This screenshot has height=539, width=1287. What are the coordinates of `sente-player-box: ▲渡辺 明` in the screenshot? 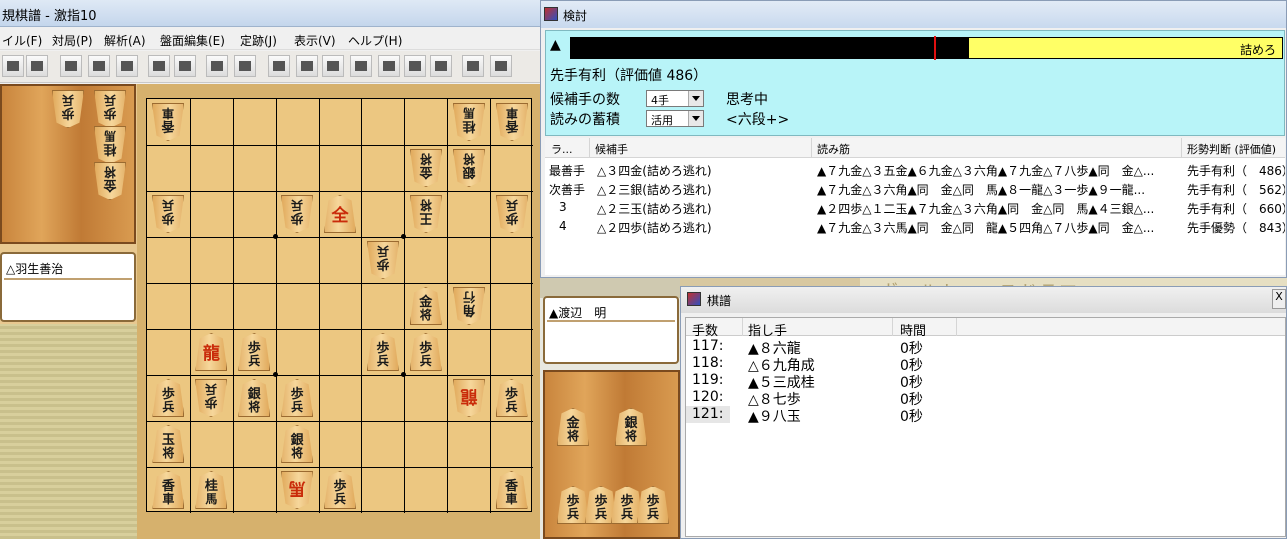 It's located at (611, 330).